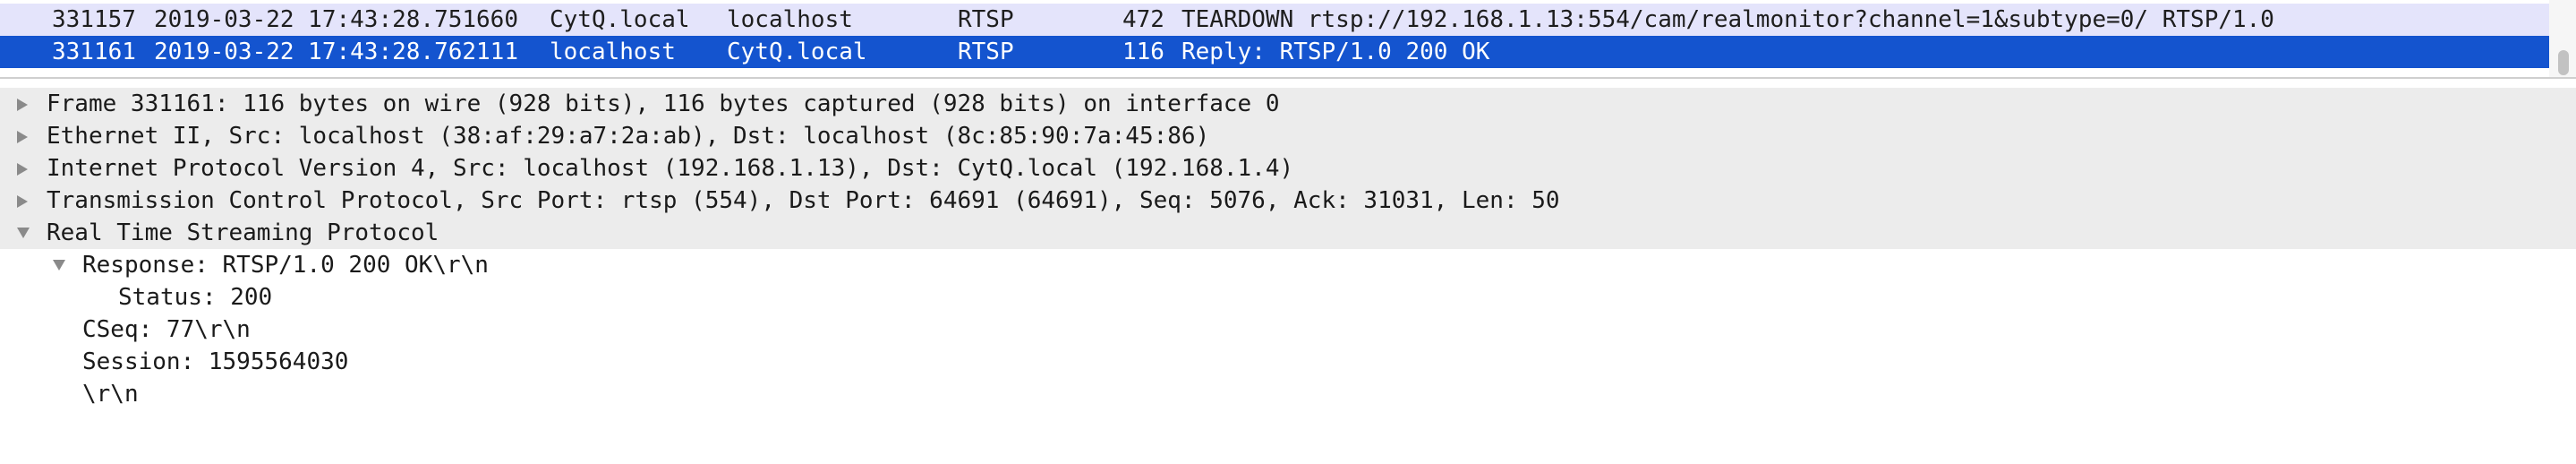 Image resolution: width=2576 pixels, height=464 pixels. I want to click on tree-item-rtsp: Real Time Streaming Protocol, so click(1288, 233).